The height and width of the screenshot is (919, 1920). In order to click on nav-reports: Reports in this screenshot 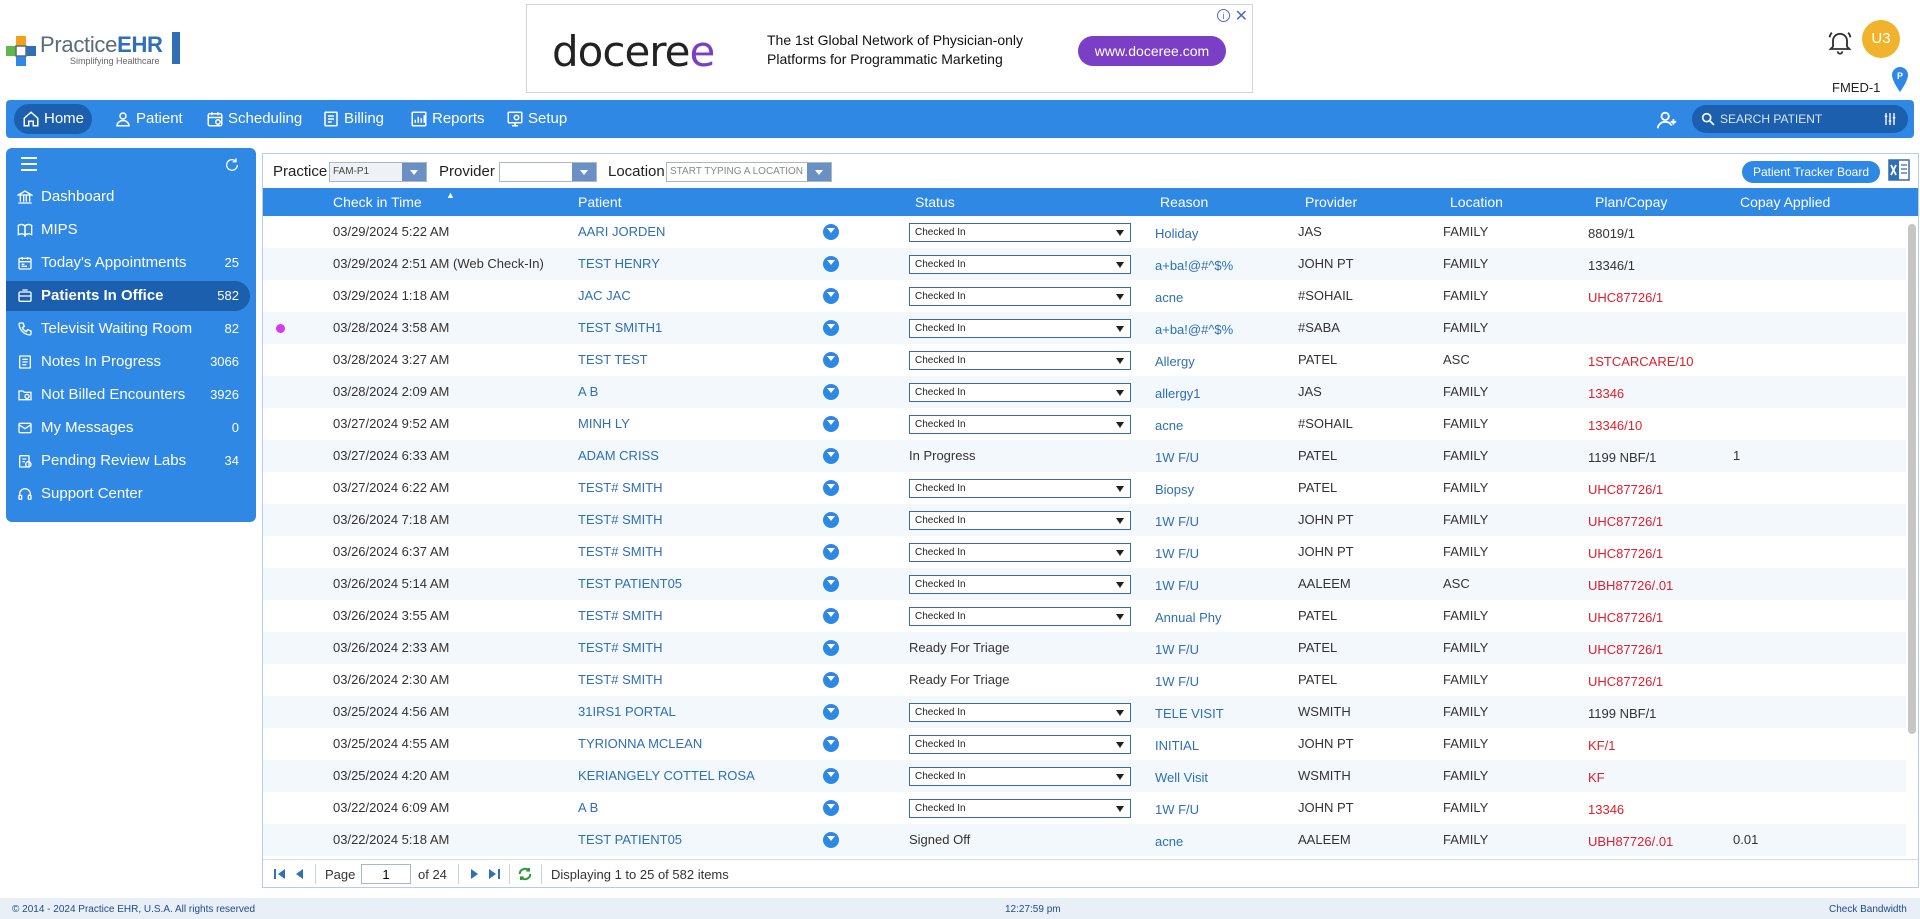, I will do `click(447, 119)`.